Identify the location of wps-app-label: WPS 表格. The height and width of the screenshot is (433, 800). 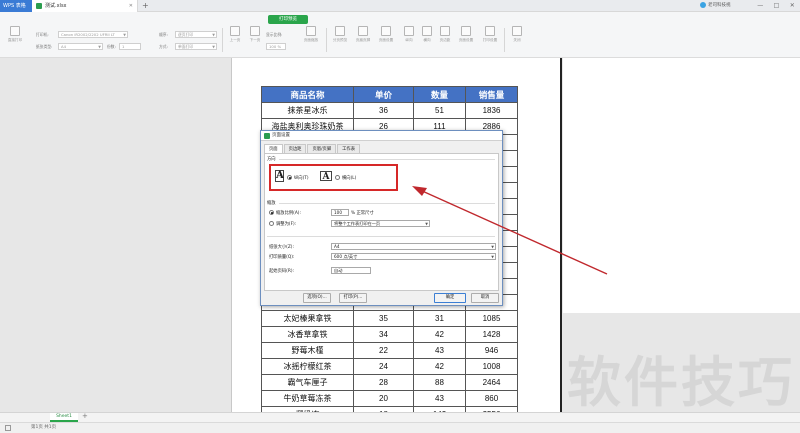
(14, 6).